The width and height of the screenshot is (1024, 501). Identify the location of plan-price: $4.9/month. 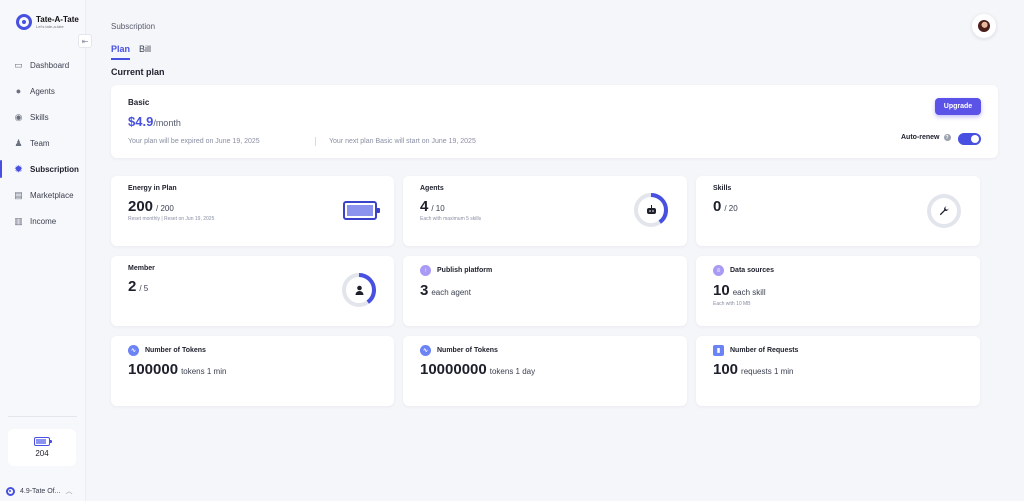
(154, 121).